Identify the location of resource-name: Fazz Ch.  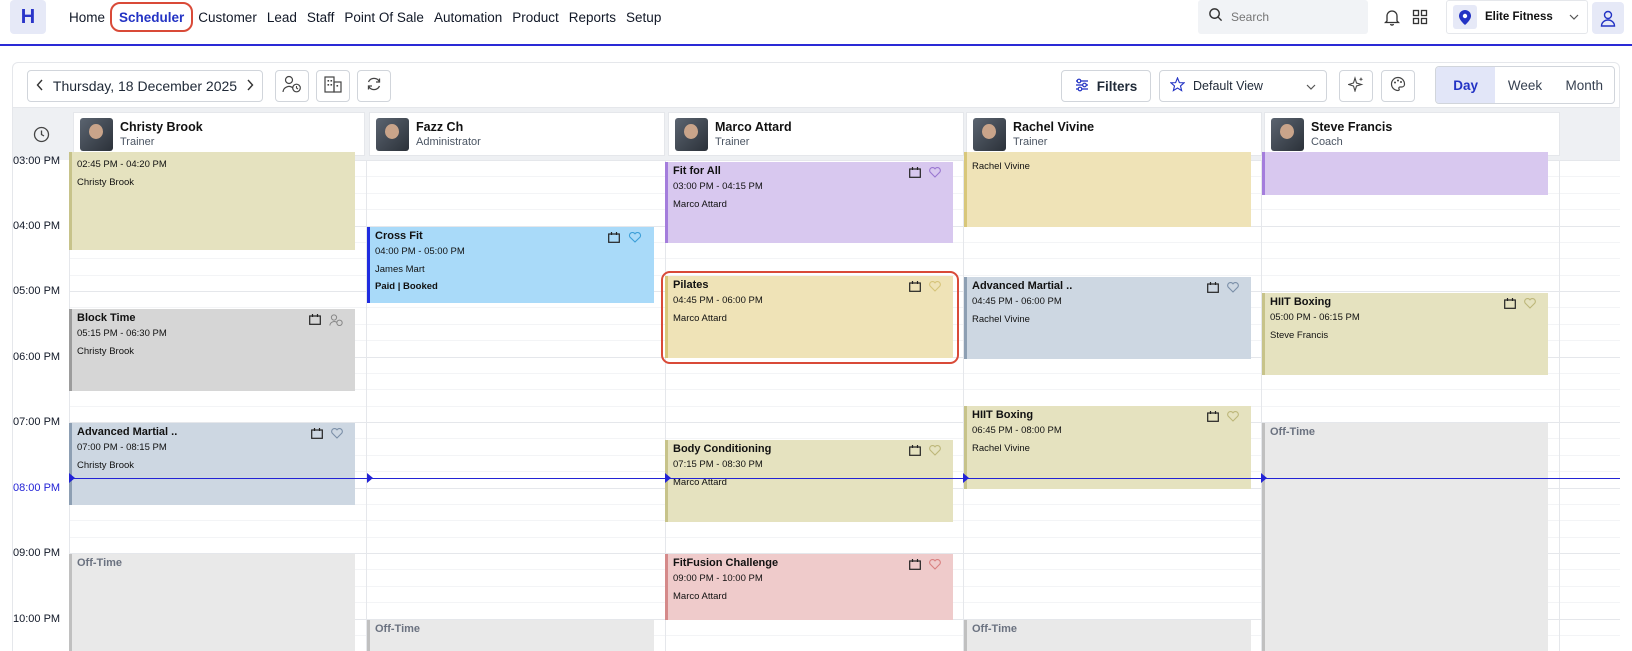
(440, 127).